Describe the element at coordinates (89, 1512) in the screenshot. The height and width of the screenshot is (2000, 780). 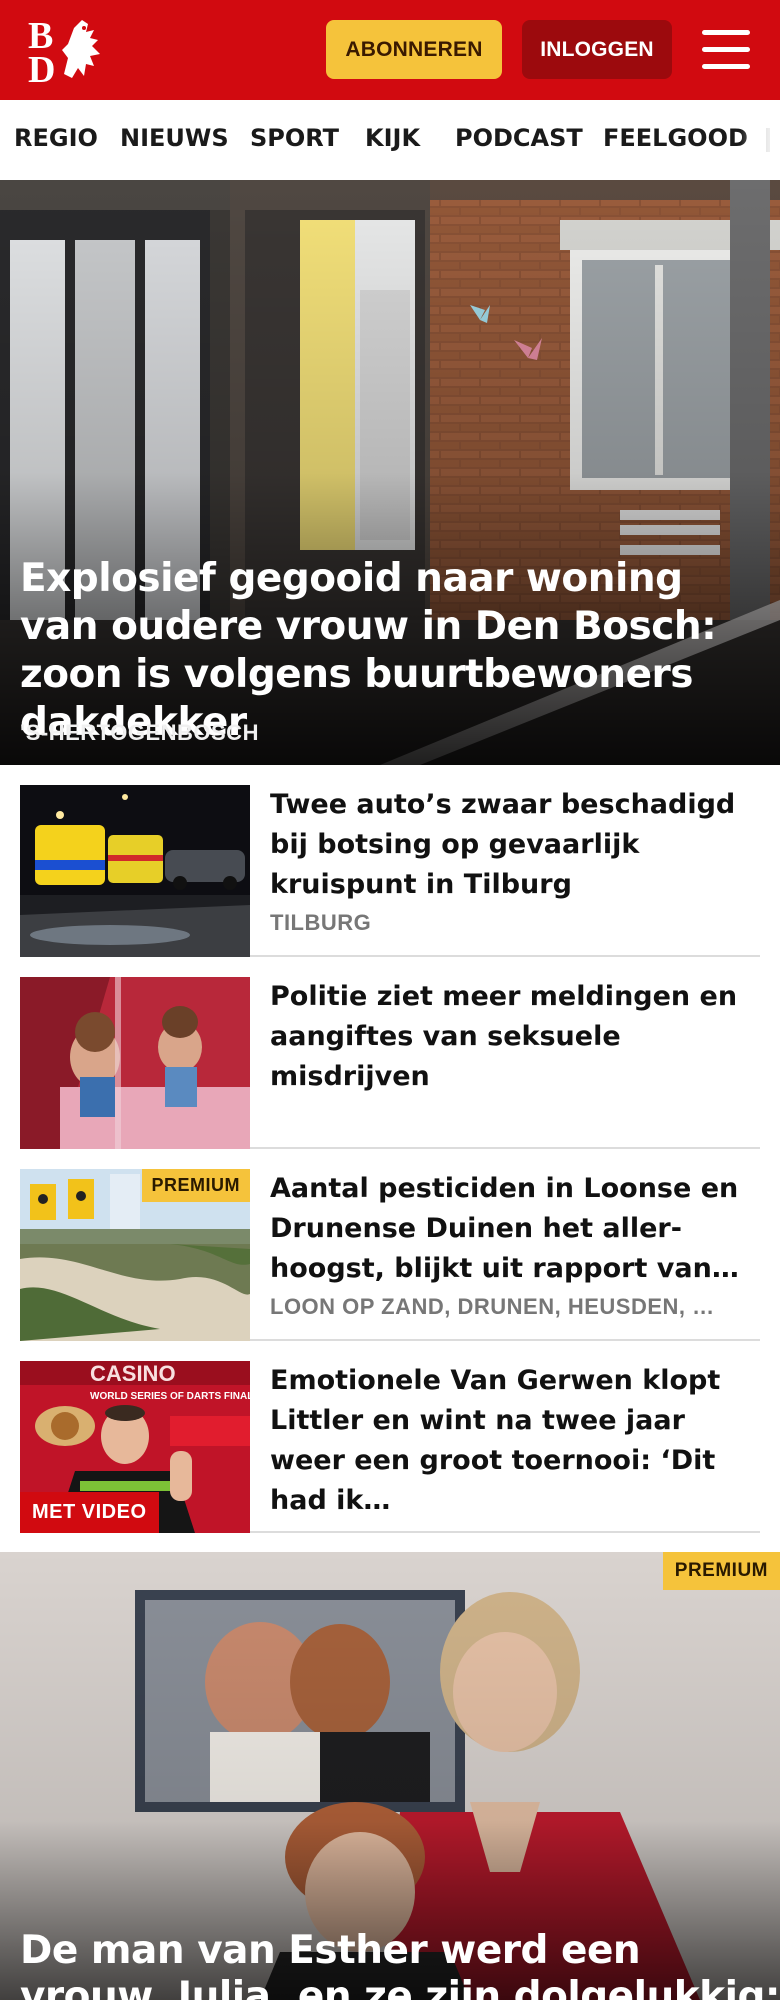
I see `video-badge: MET VIDEO` at that location.